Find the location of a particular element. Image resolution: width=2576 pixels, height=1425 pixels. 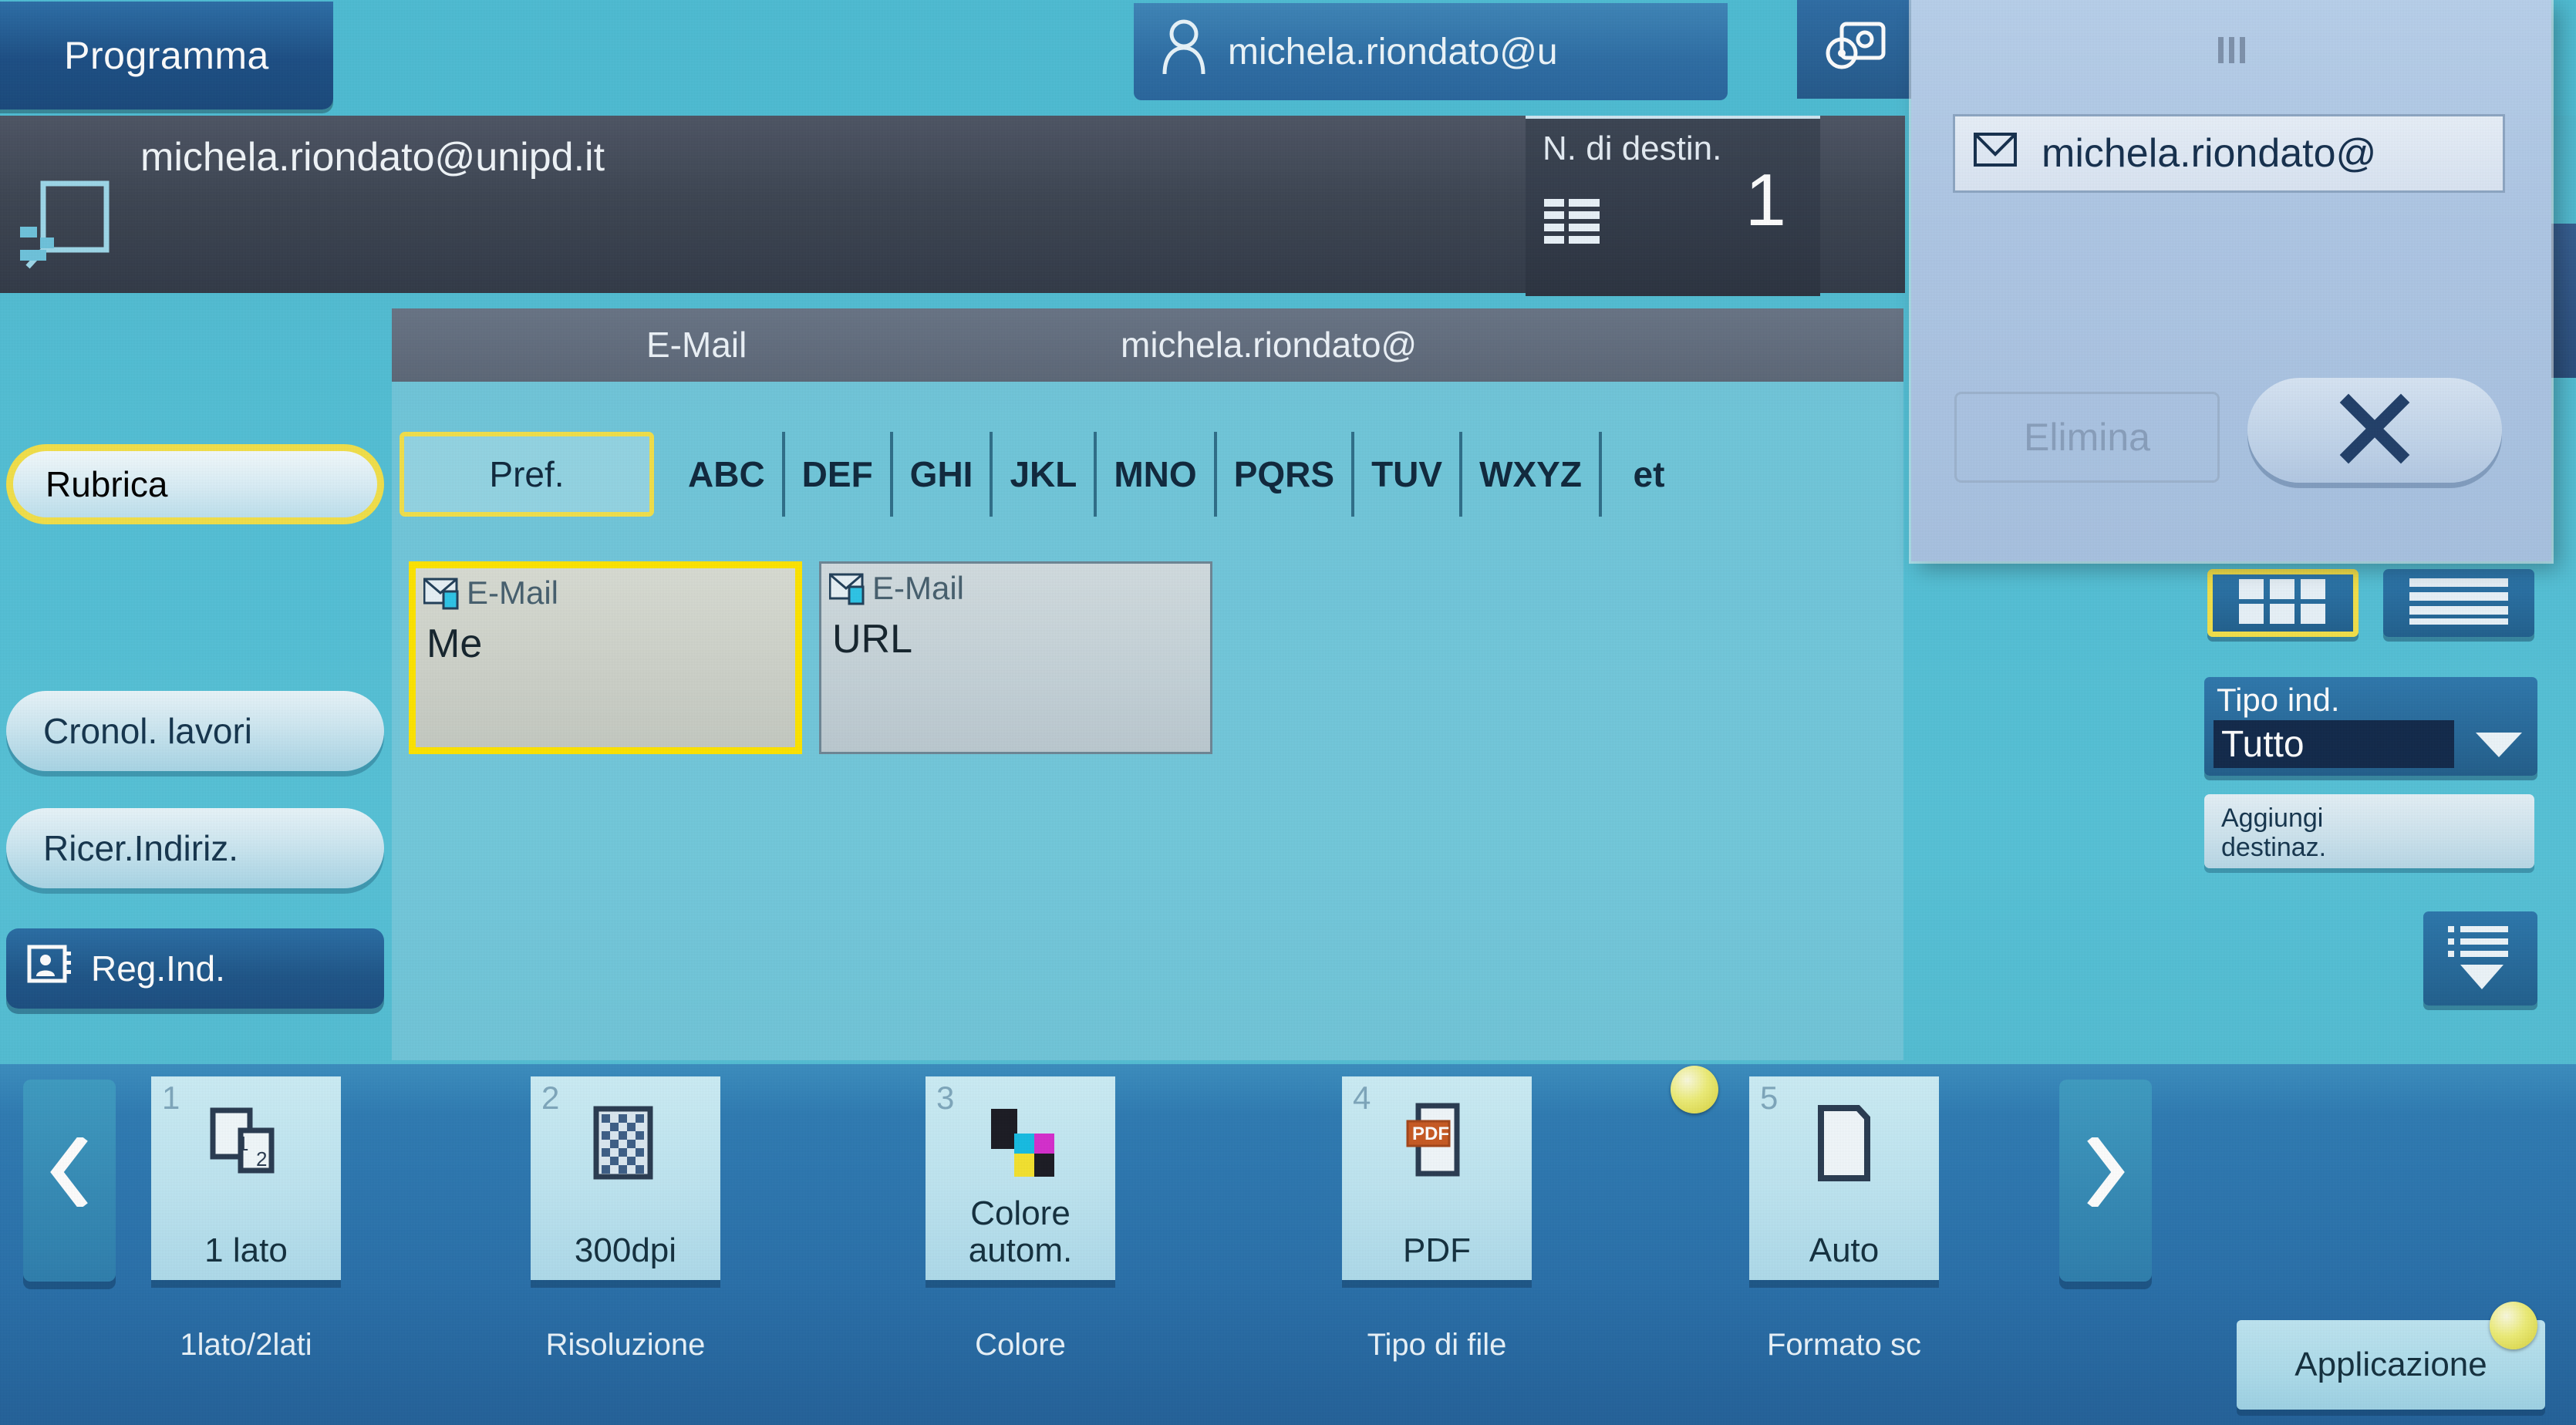

previous-page-button is located at coordinates (69, 1181).